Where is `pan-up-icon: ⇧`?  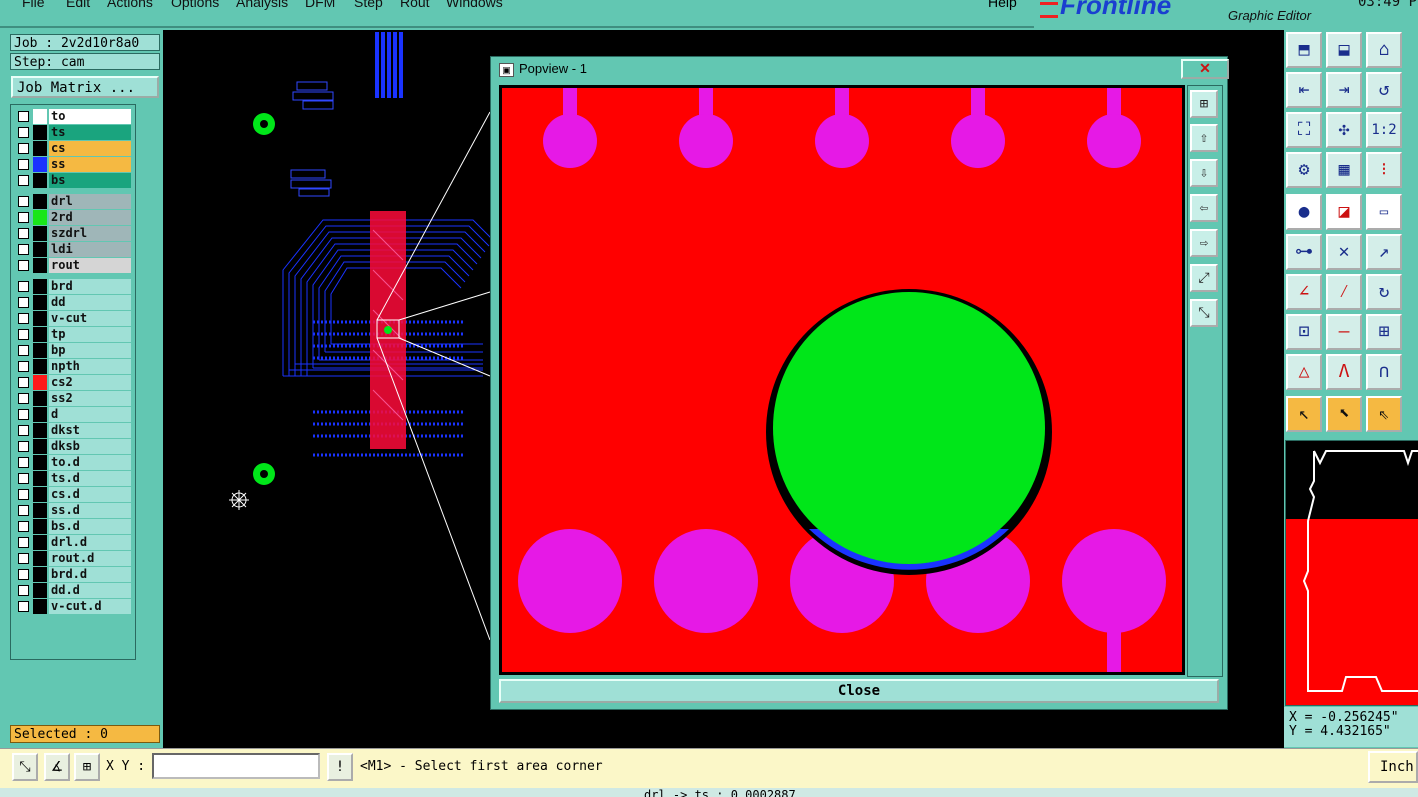 pan-up-icon: ⇧ is located at coordinates (1204, 138).